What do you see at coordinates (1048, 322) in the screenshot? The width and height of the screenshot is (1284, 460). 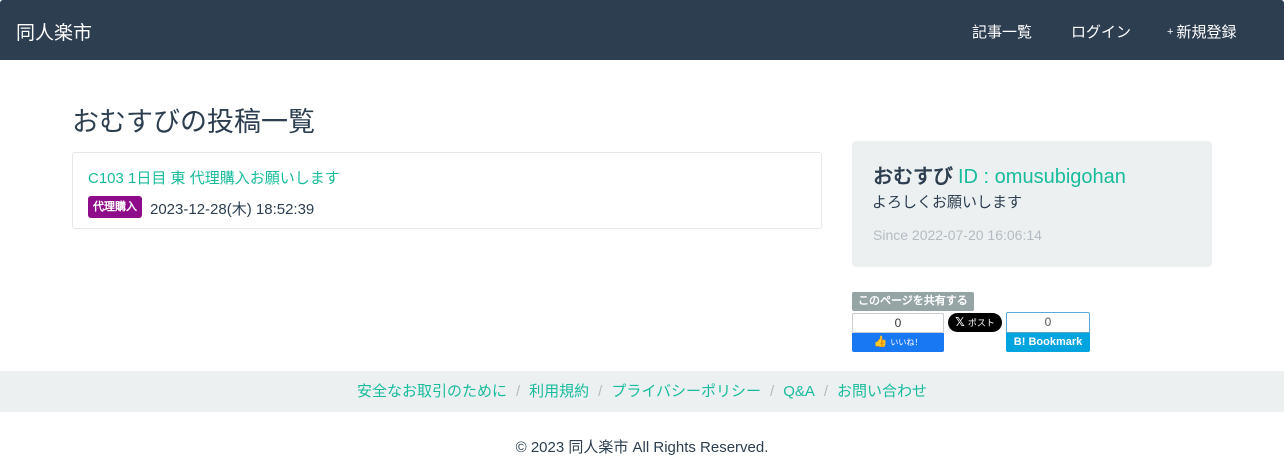 I see `hatena-bookmark-count: 0` at bounding box center [1048, 322].